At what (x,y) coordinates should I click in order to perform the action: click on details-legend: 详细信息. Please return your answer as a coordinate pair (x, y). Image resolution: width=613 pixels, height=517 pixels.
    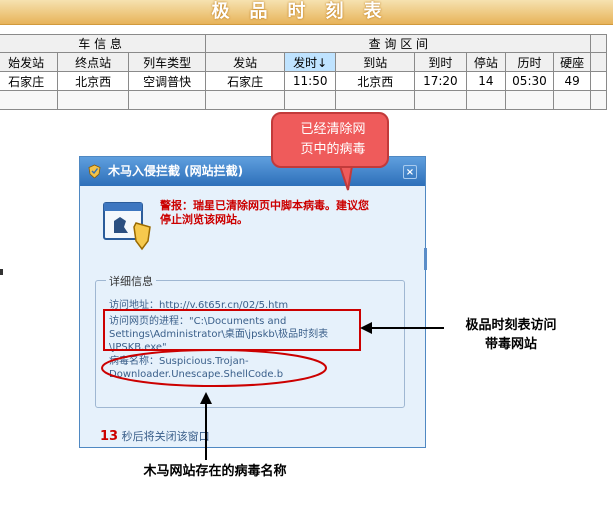
    Looking at the image, I should click on (131, 281).